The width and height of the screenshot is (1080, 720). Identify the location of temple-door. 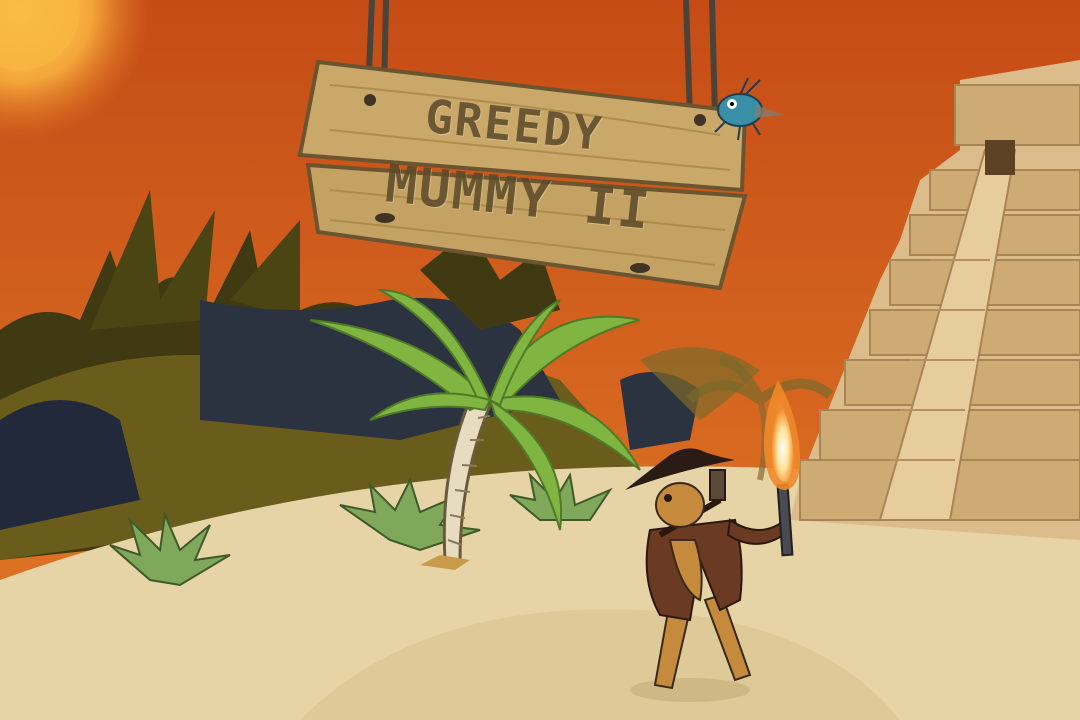
(1000, 157).